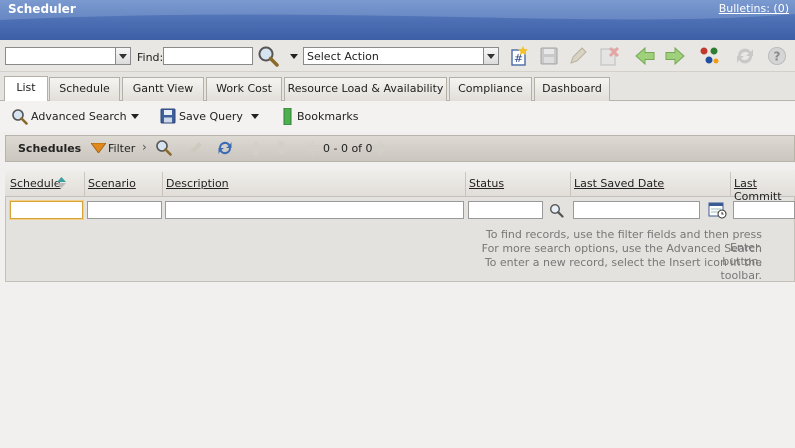  Describe the element at coordinates (61, 182) in the screenshot. I see `sort-ascending-icon` at that location.